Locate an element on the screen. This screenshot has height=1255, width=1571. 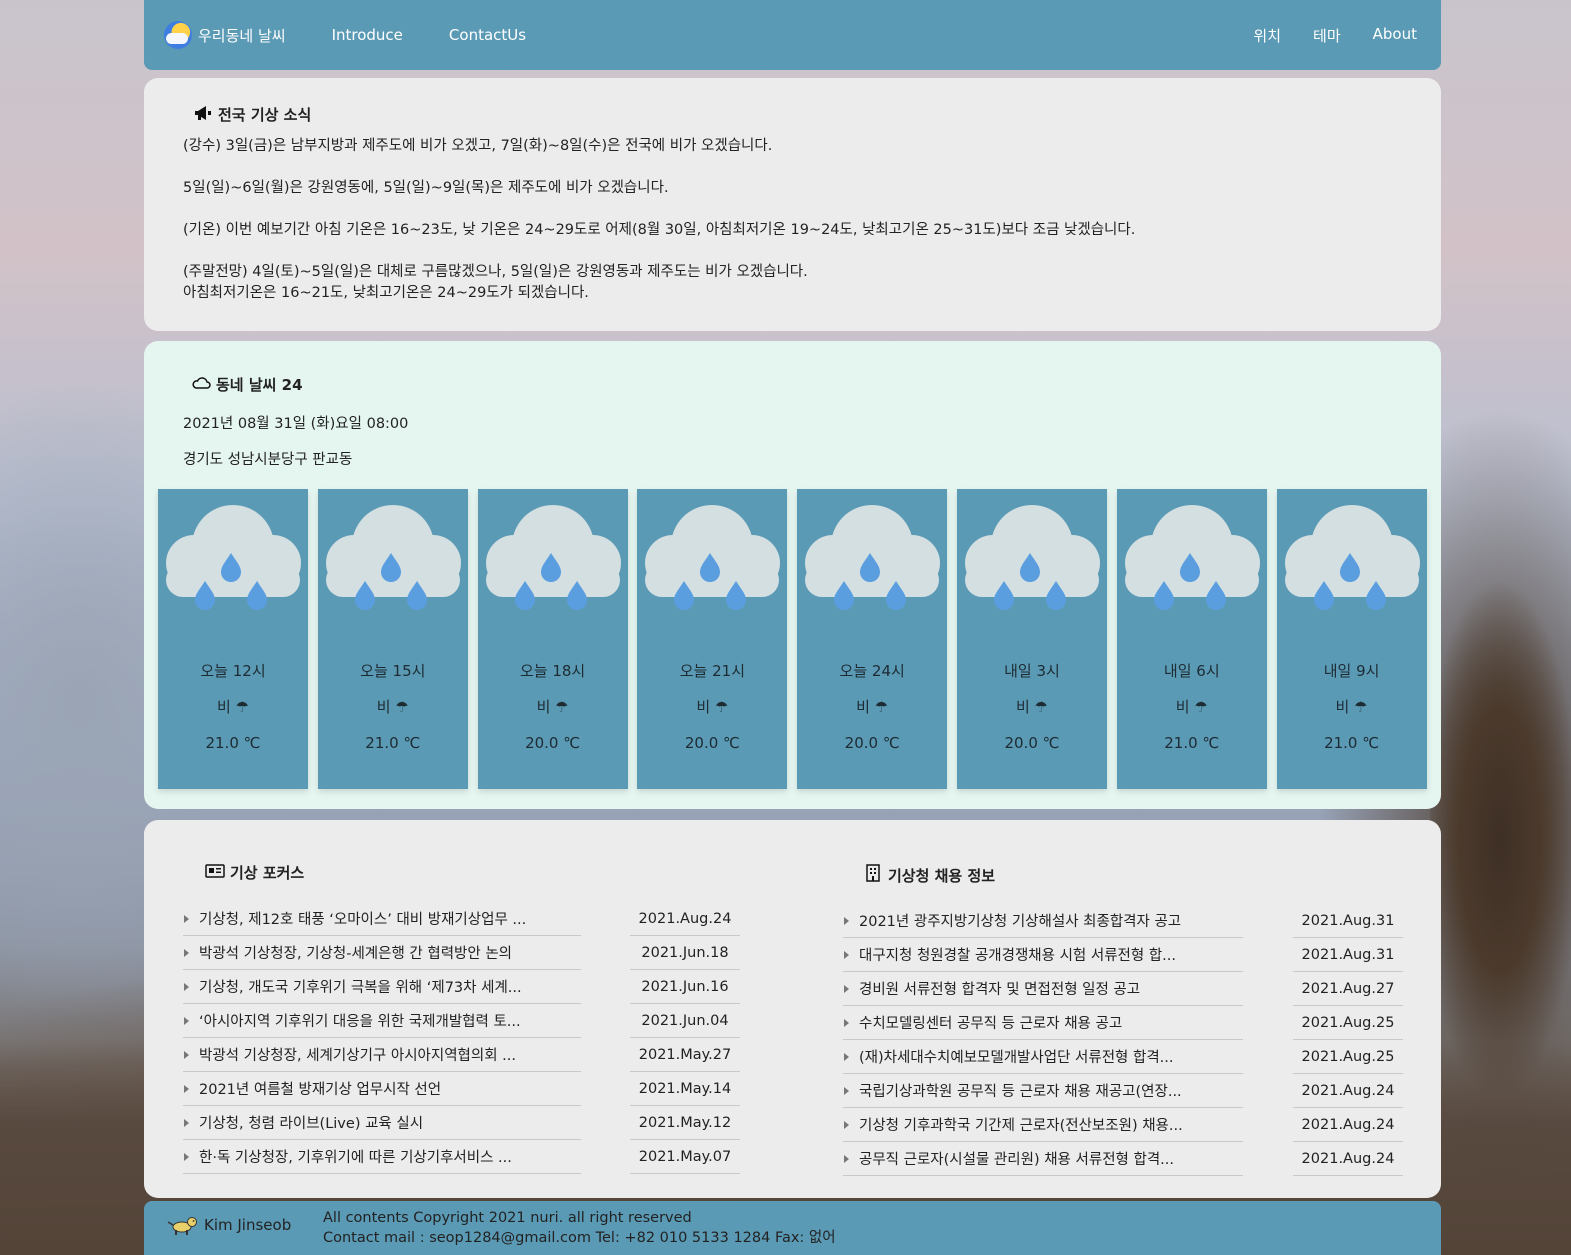
list-item-title: 2021년 여름철 방재기상 업무시작 선언 is located at coordinates (382, 1089).